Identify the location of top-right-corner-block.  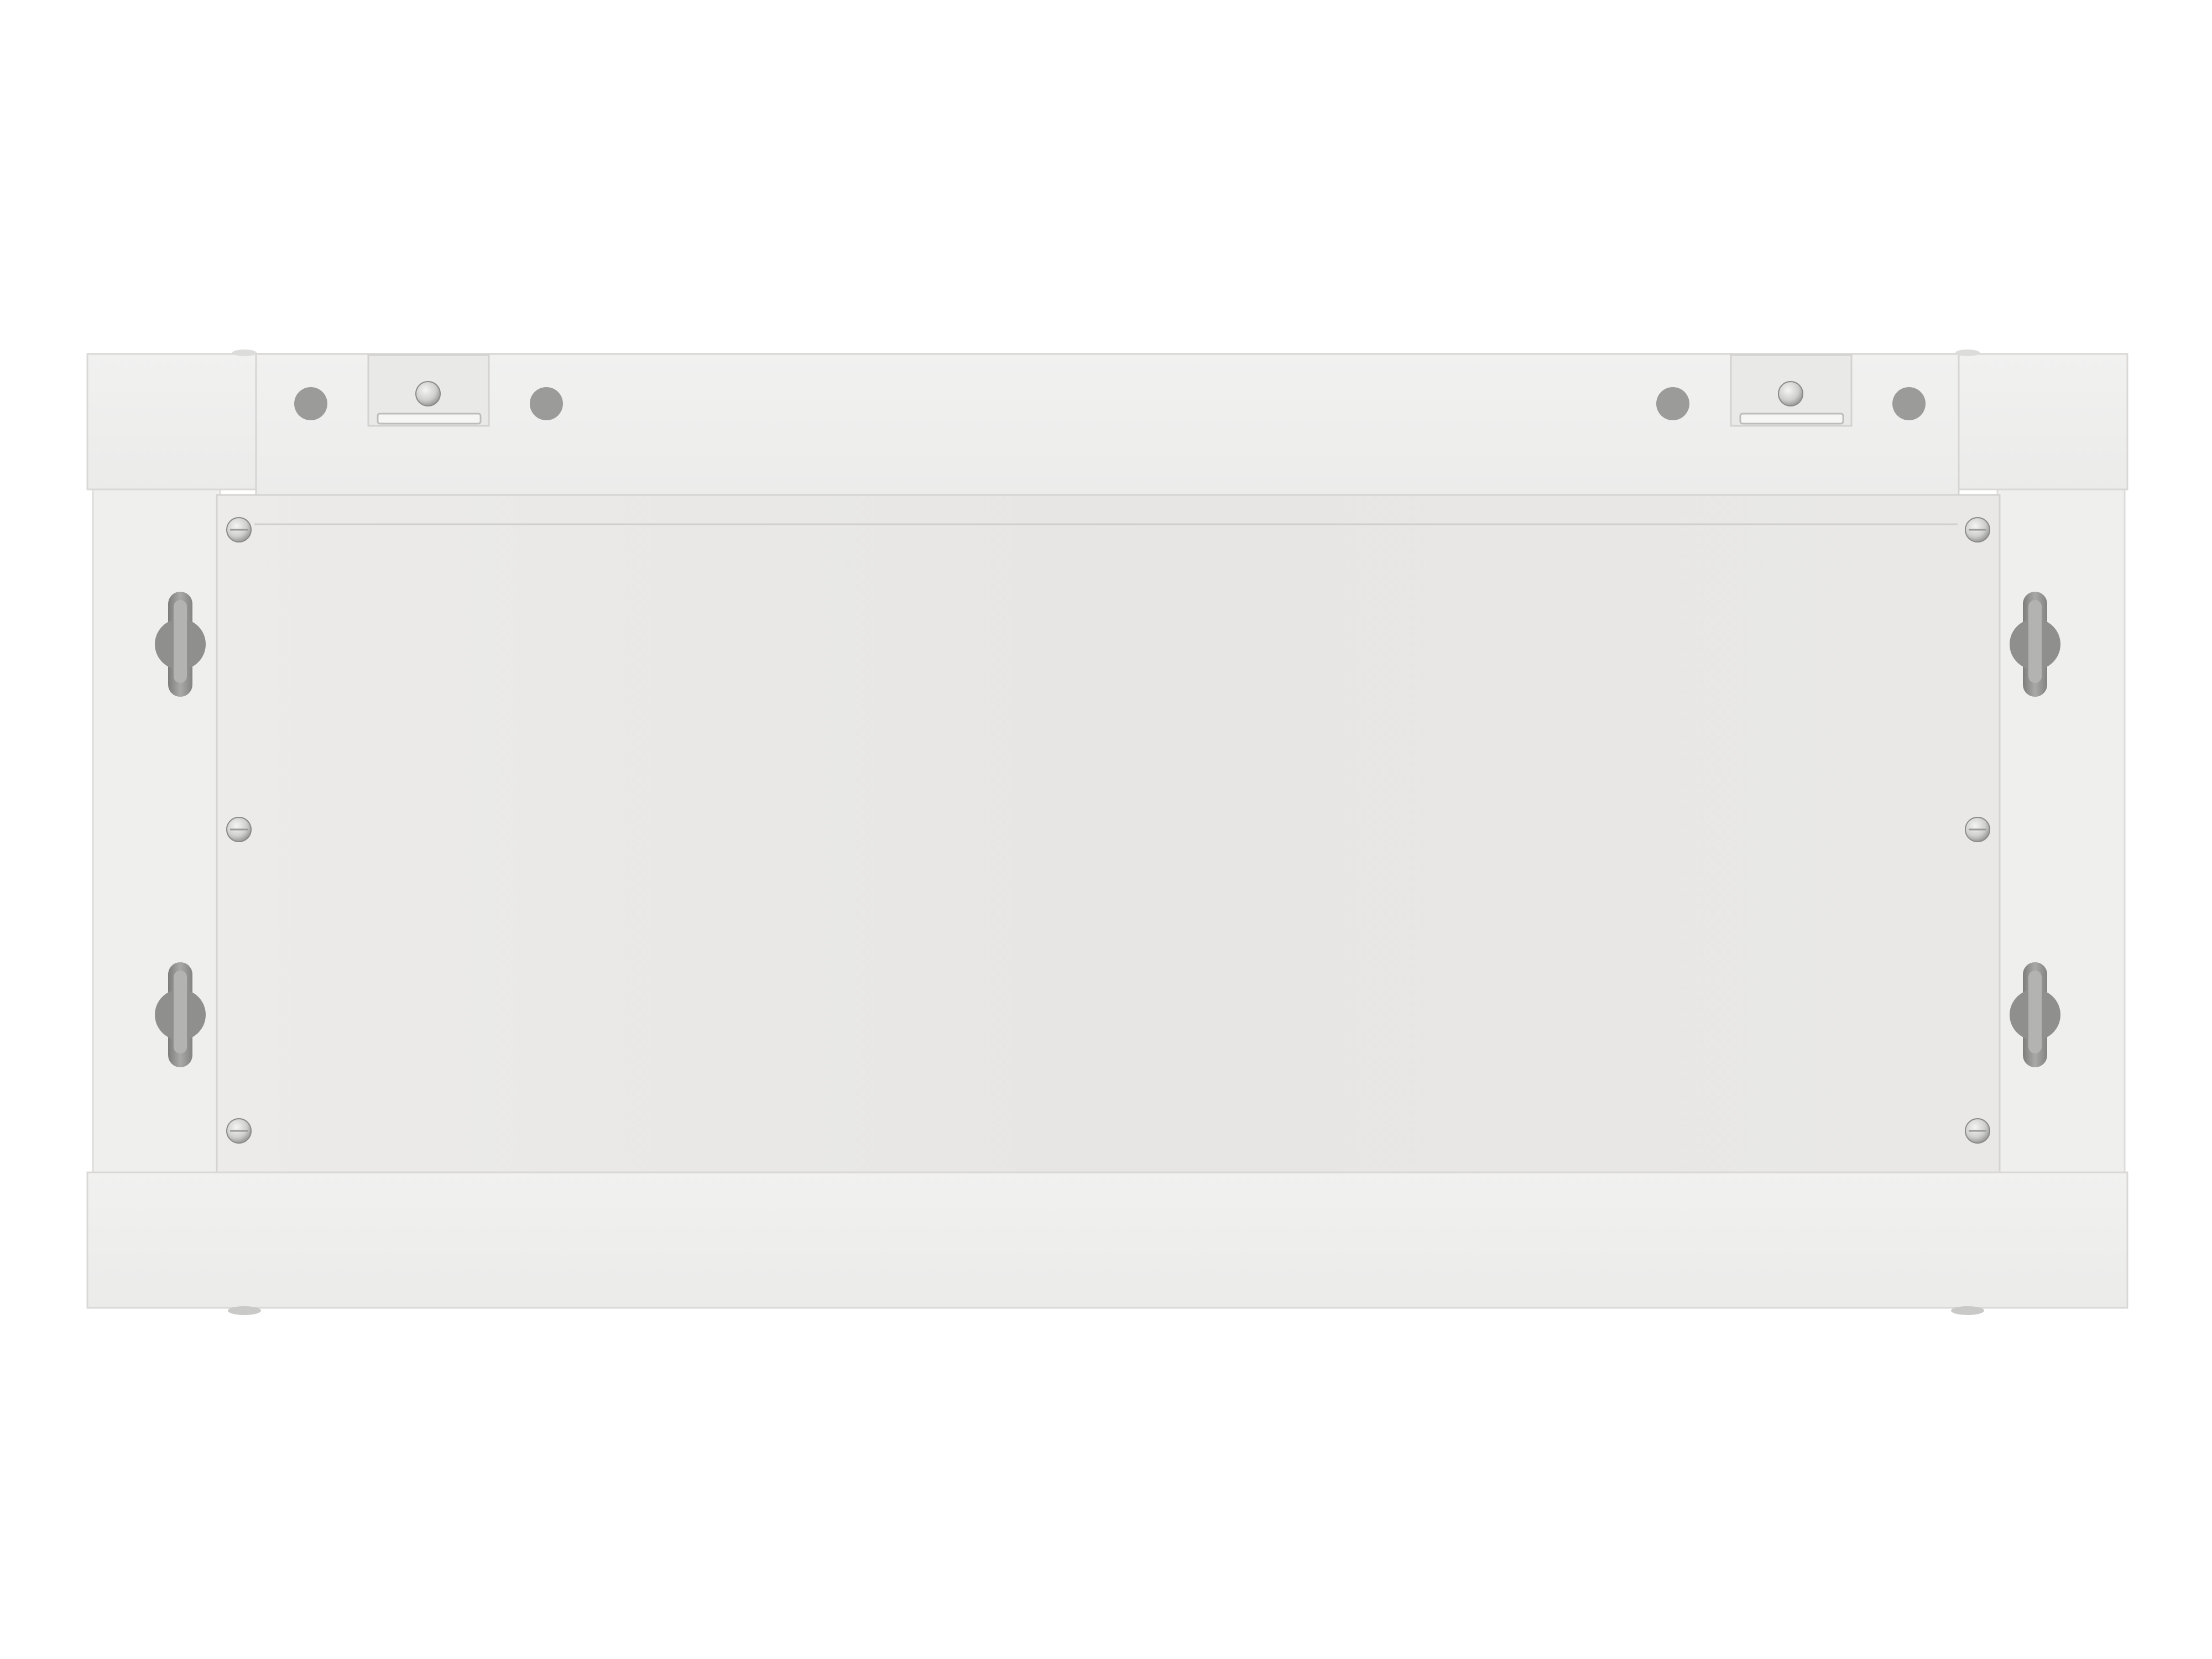
(2043, 422).